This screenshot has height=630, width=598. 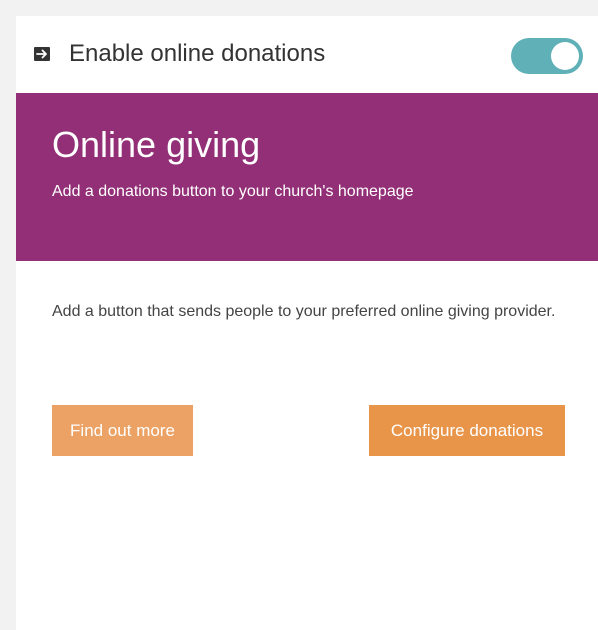 I want to click on enable-donations-toggle, so click(x=547, y=56).